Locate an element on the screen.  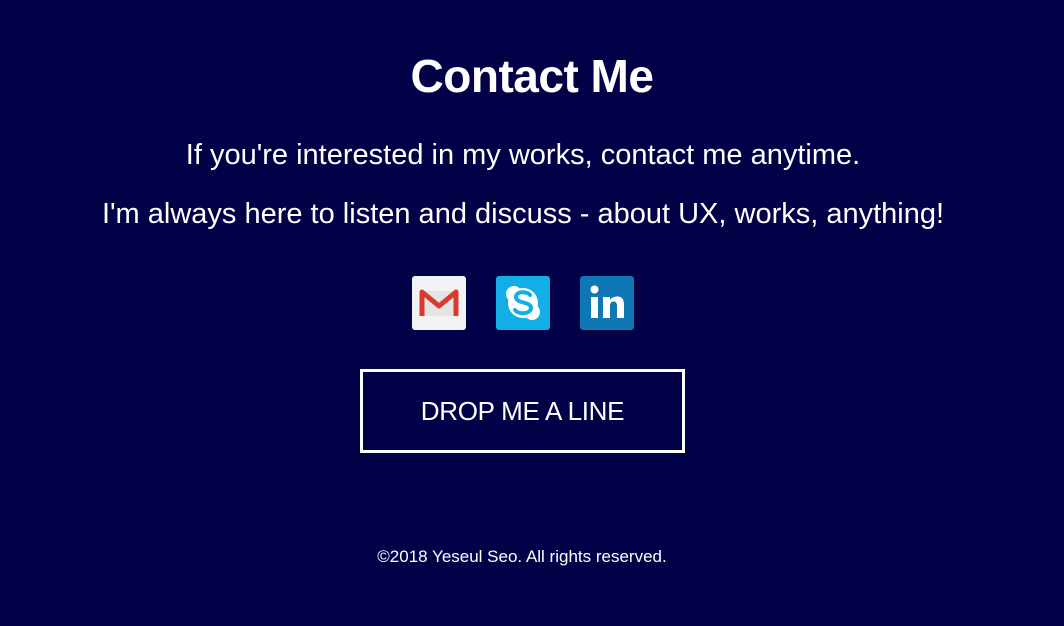
drop-me-a-line-button: DROP ME A LINE is located at coordinates (522, 411).